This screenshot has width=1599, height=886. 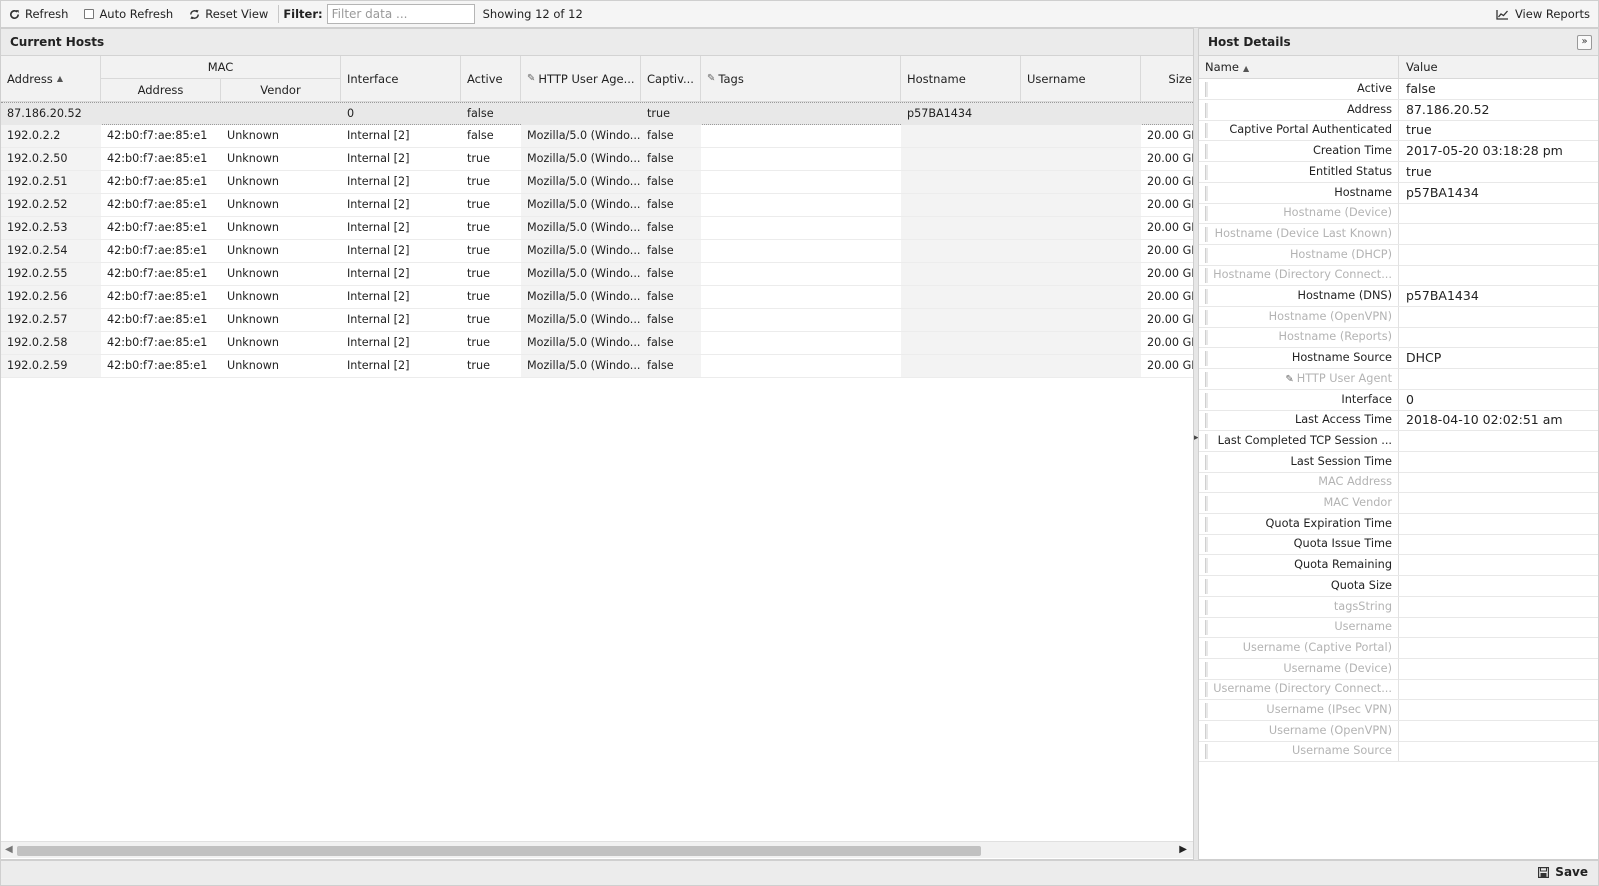 What do you see at coordinates (128, 14) in the screenshot?
I see `auto-refresh-toggle: Auto Refresh` at bounding box center [128, 14].